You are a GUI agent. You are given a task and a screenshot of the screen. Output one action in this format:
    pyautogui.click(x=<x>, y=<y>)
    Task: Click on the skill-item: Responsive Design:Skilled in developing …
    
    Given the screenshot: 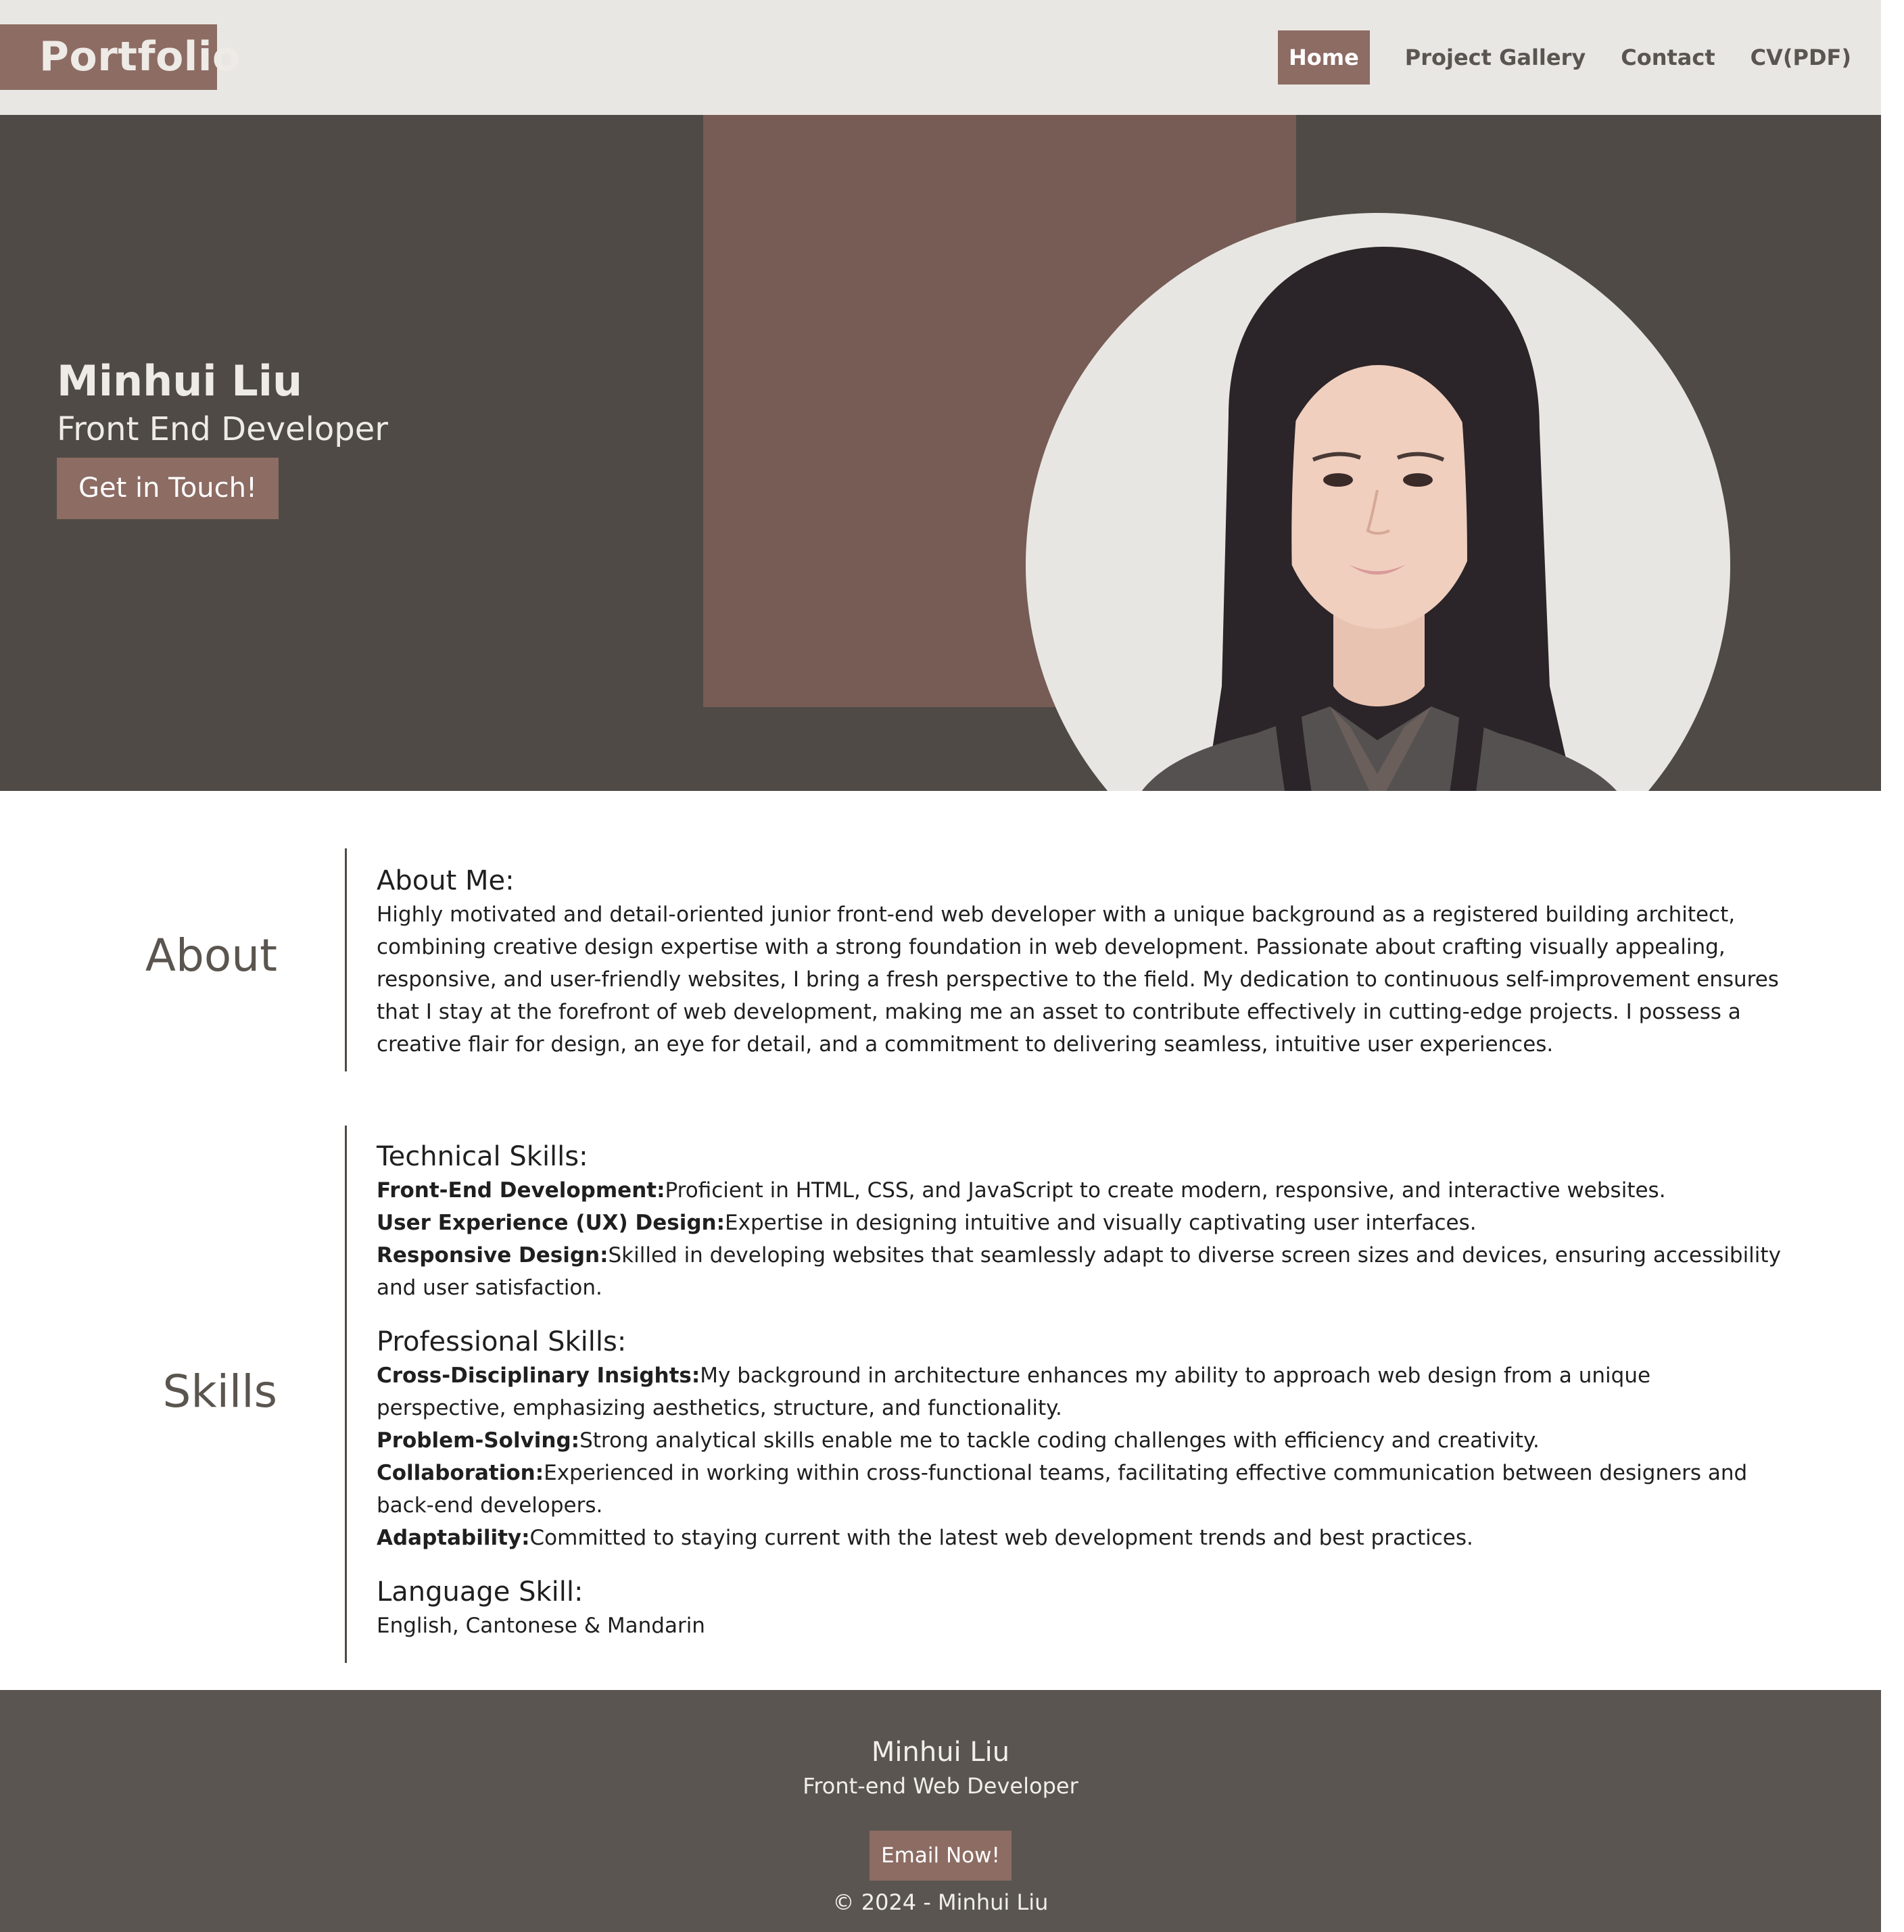 What is the action you would take?
    pyautogui.click(x=1079, y=1271)
    